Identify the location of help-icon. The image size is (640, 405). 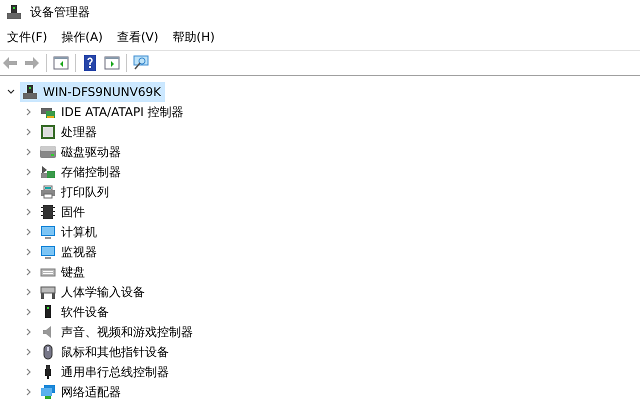
(90, 63).